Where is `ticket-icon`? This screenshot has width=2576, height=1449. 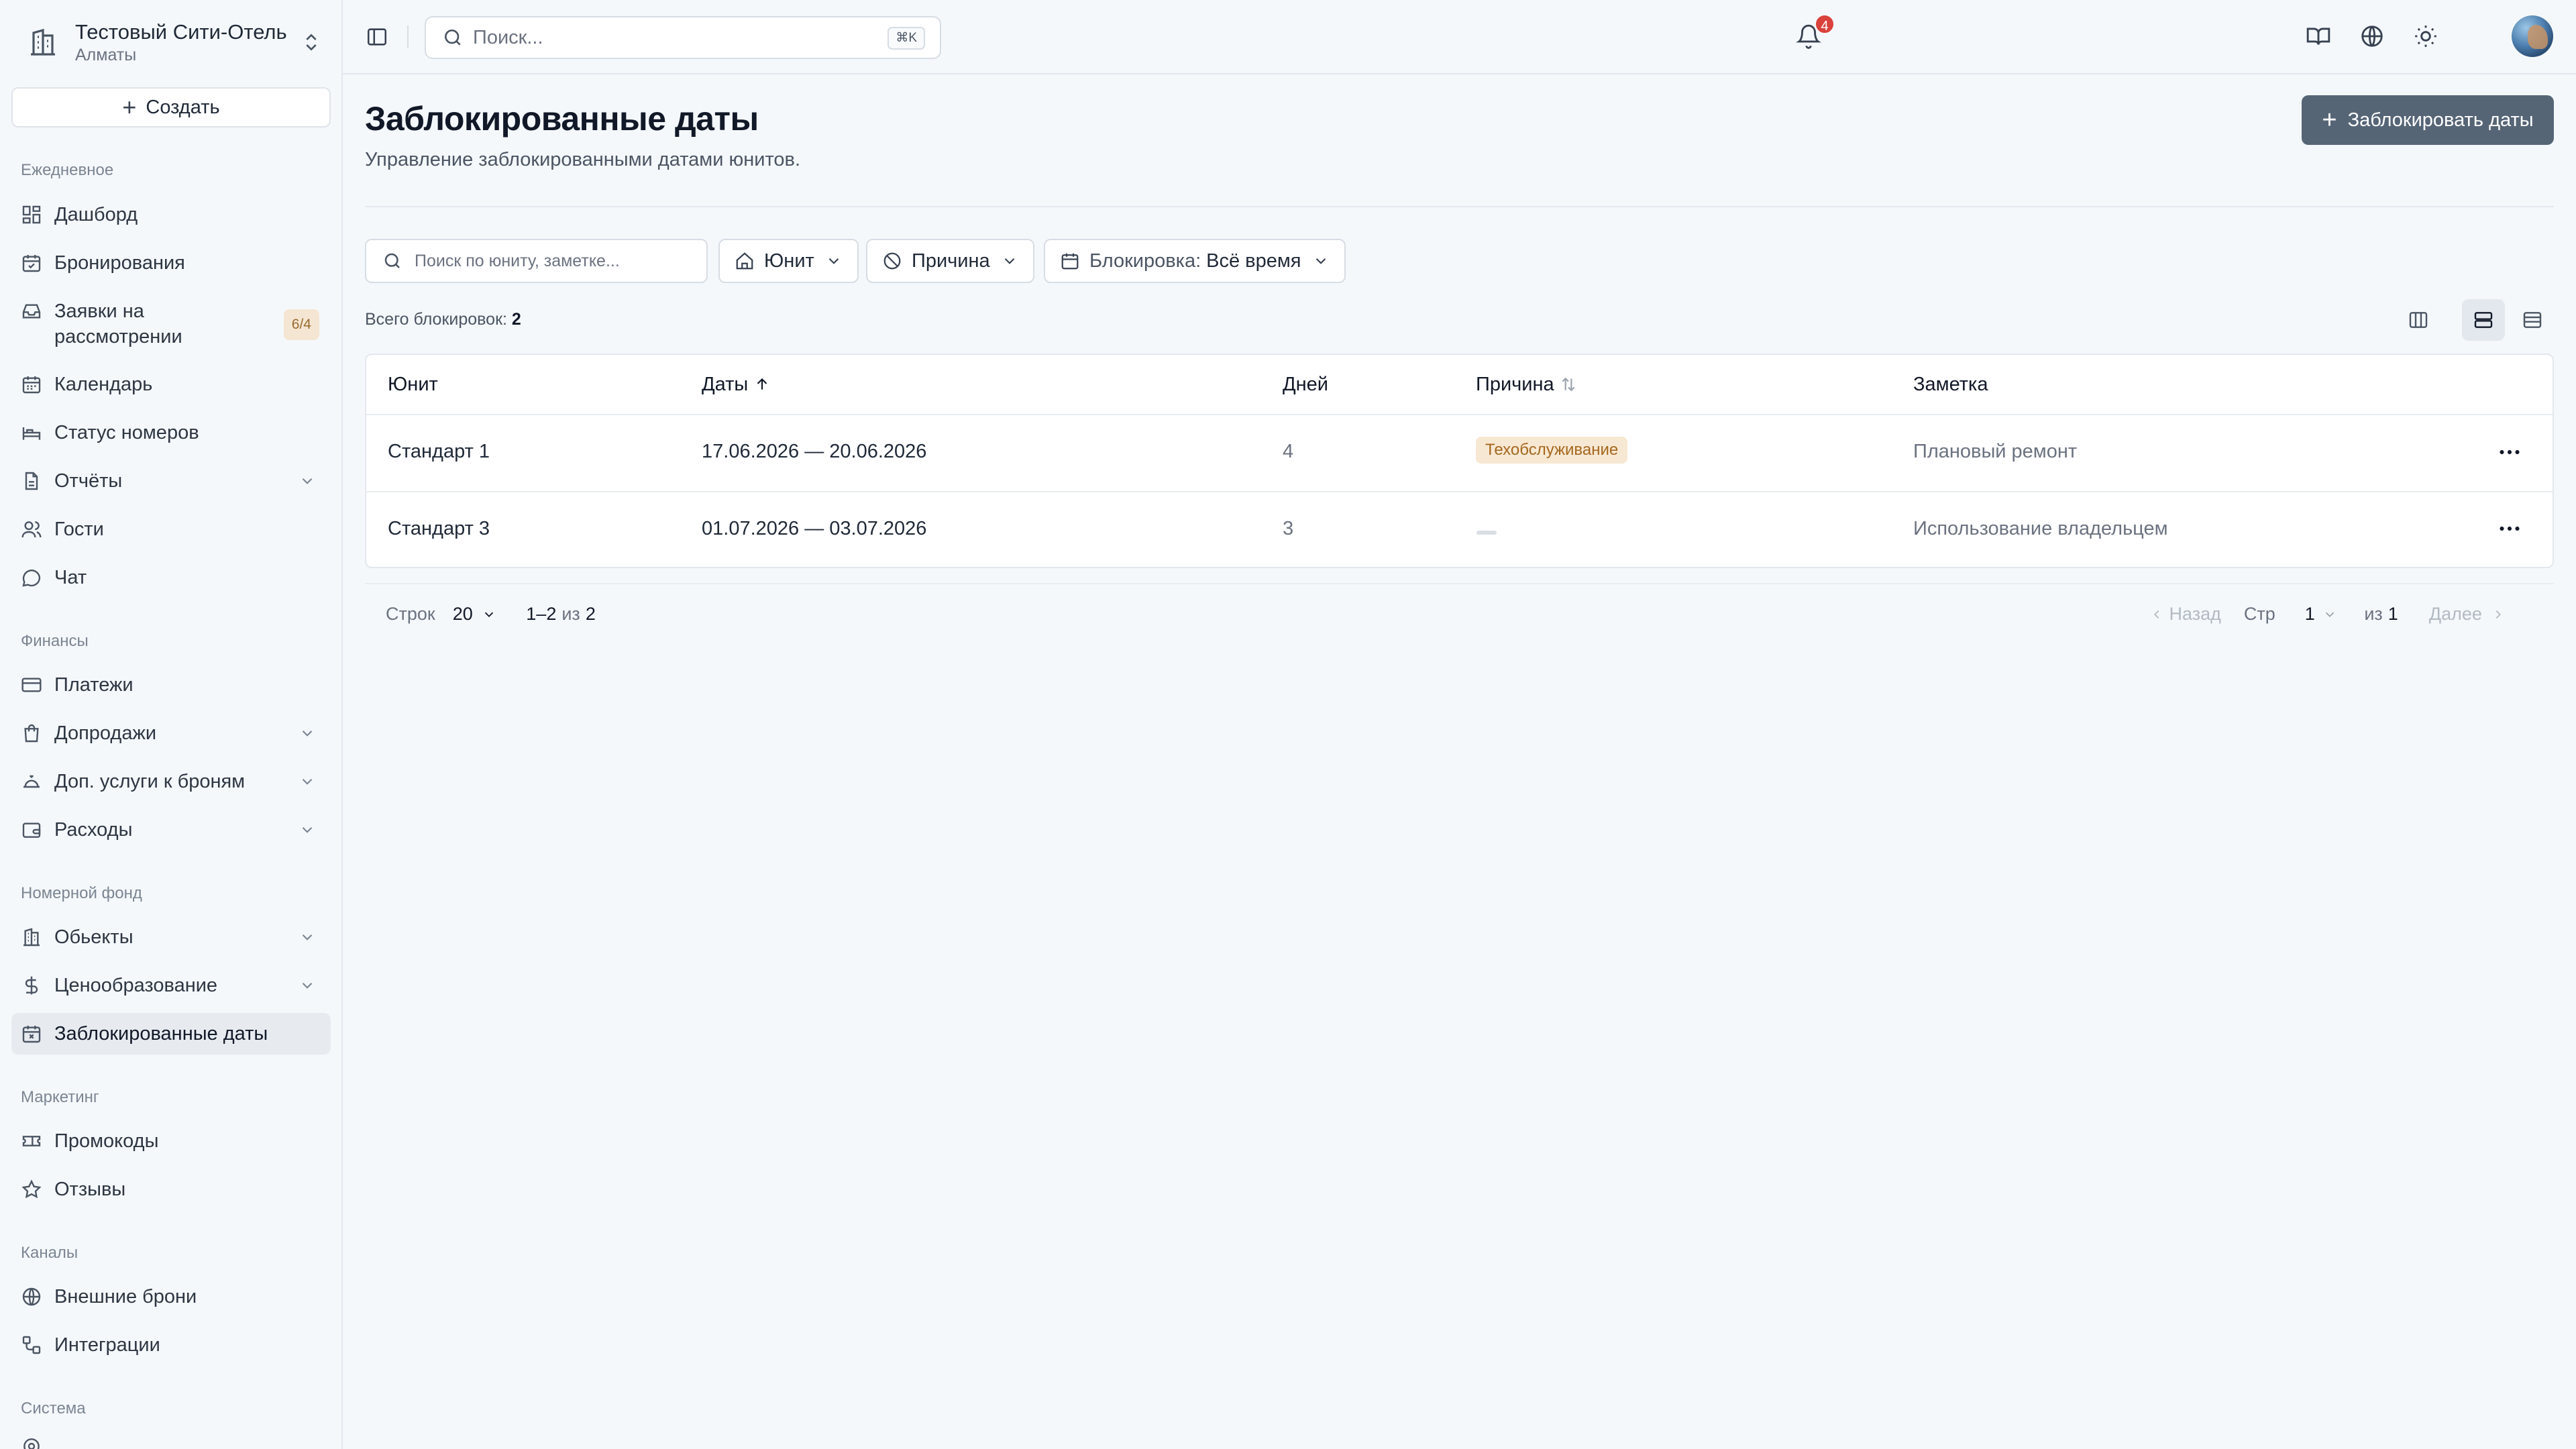
ticket-icon is located at coordinates (31, 1141).